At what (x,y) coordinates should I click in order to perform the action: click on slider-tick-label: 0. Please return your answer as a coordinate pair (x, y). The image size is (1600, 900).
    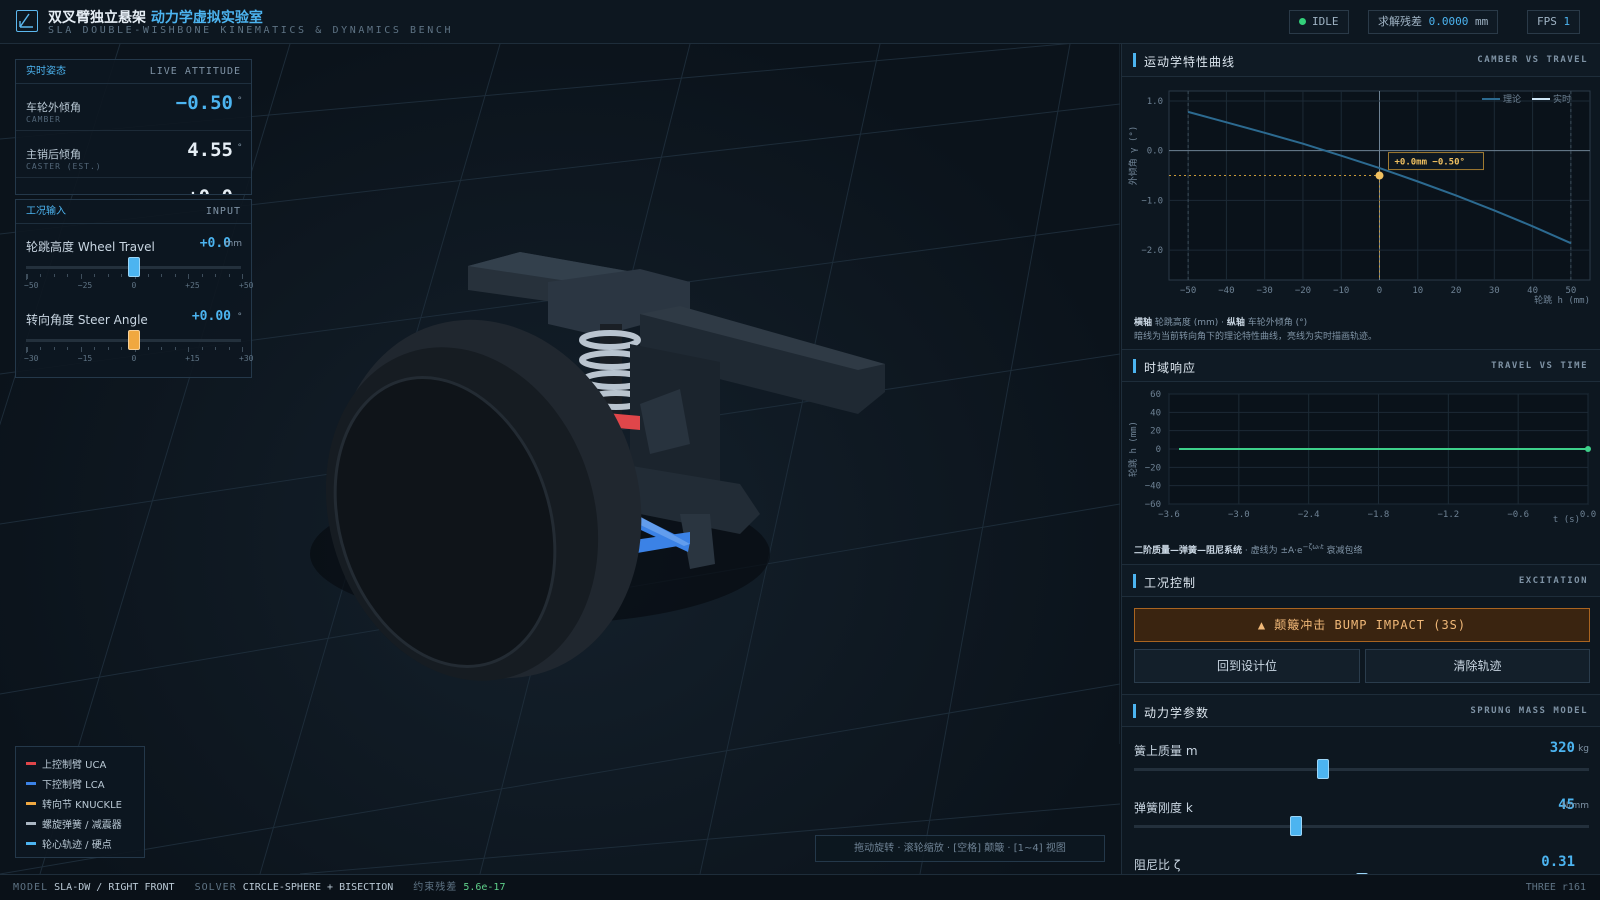
    Looking at the image, I should click on (134, 285).